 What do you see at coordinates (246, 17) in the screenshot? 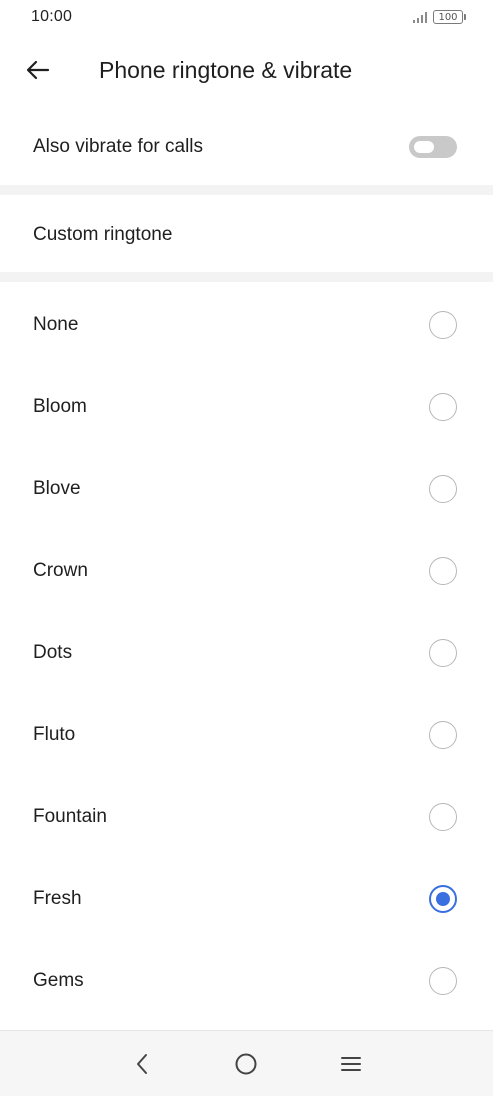
I see `status-bar: 10:00 100` at bounding box center [246, 17].